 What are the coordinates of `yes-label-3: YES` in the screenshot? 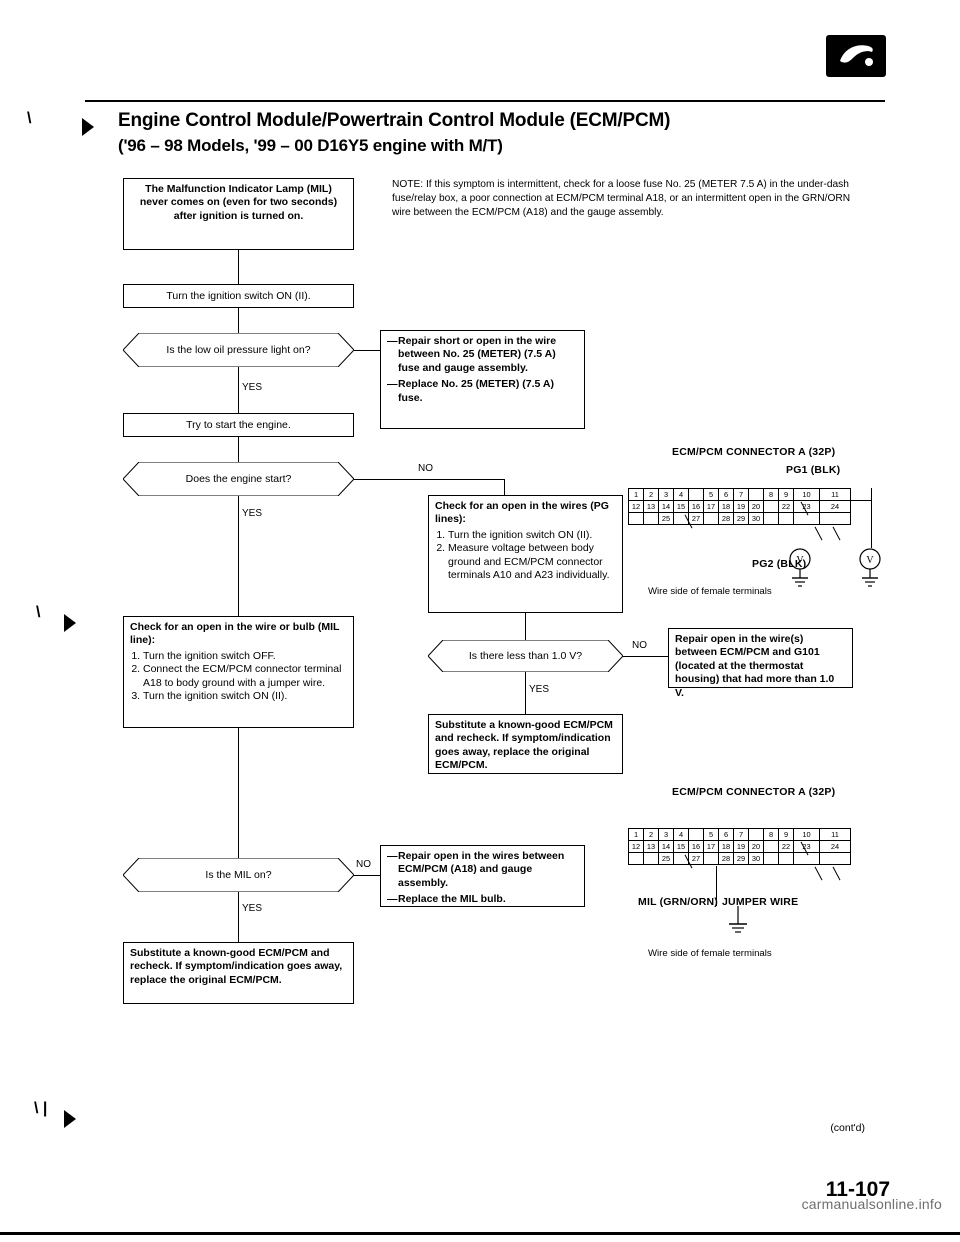 It's located at (539, 689).